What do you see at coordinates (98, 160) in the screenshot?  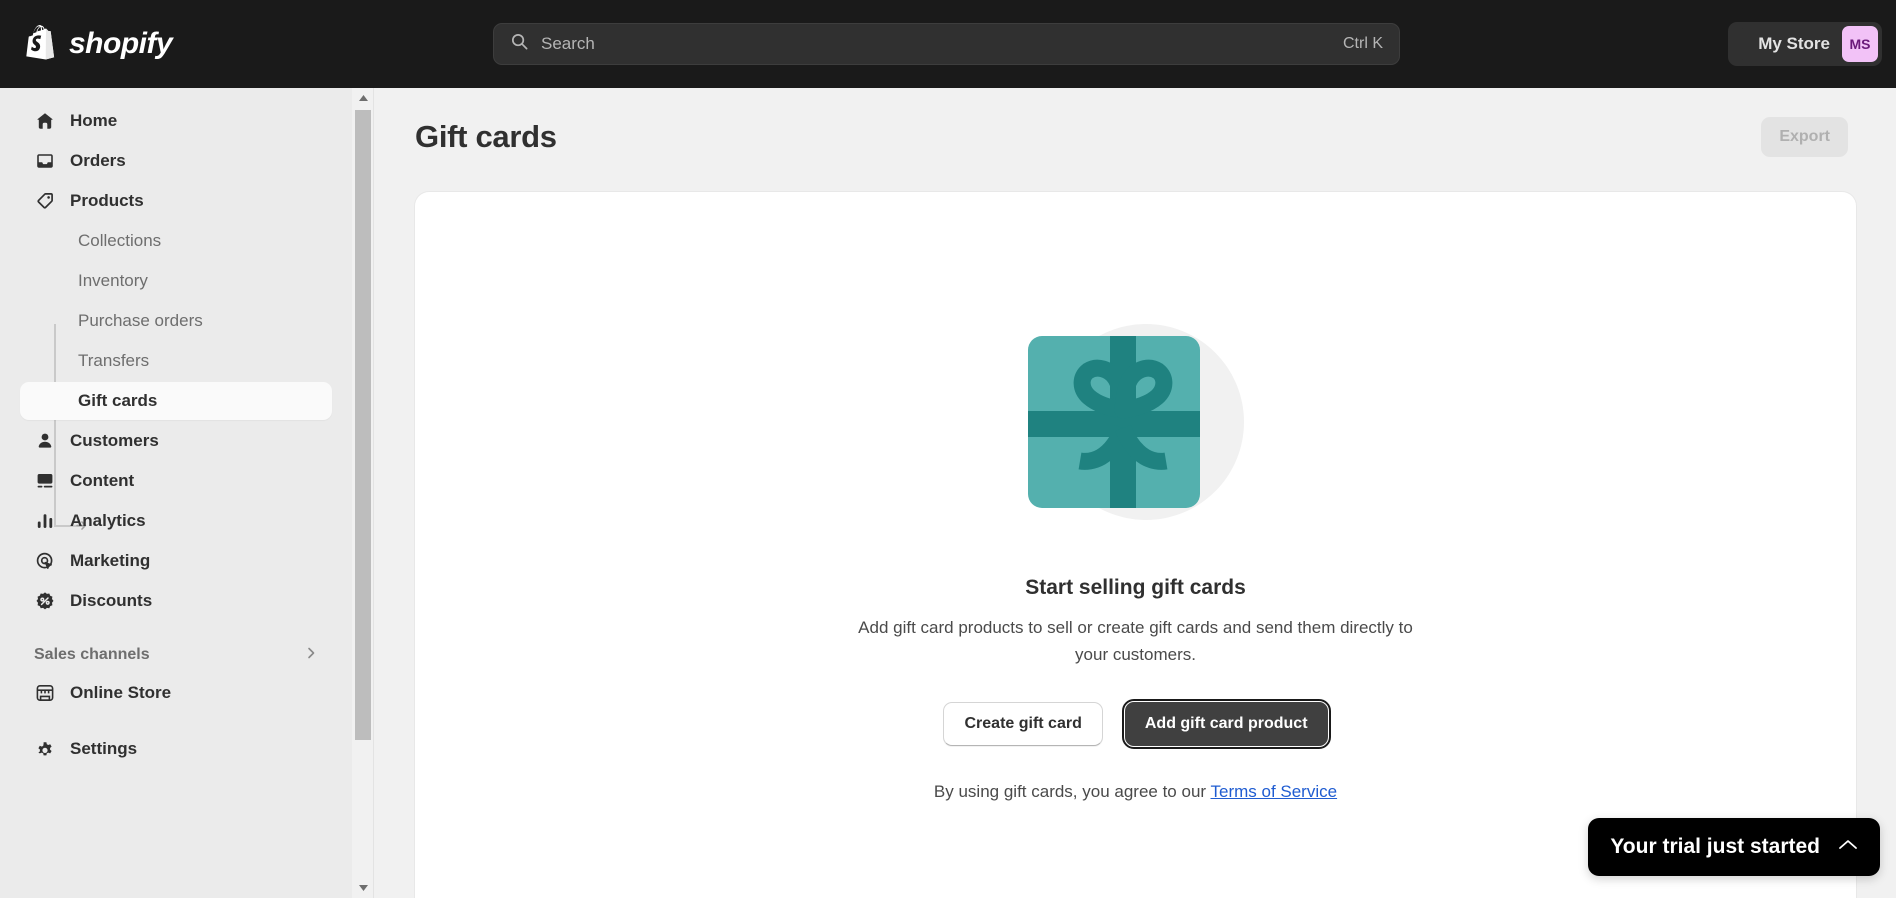 I see `sidebar-item-label: Orders` at bounding box center [98, 160].